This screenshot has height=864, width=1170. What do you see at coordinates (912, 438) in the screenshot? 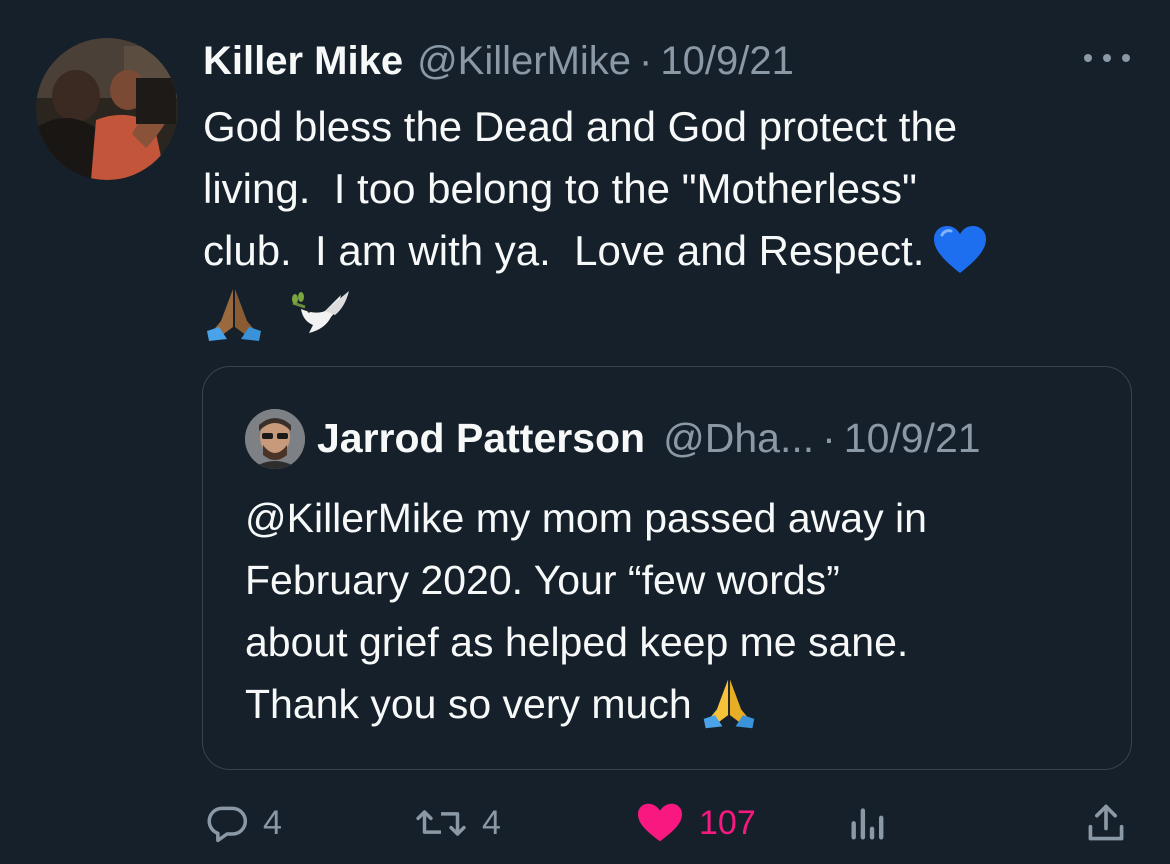
I see `quoted-tweet-date: 10/9/21` at bounding box center [912, 438].